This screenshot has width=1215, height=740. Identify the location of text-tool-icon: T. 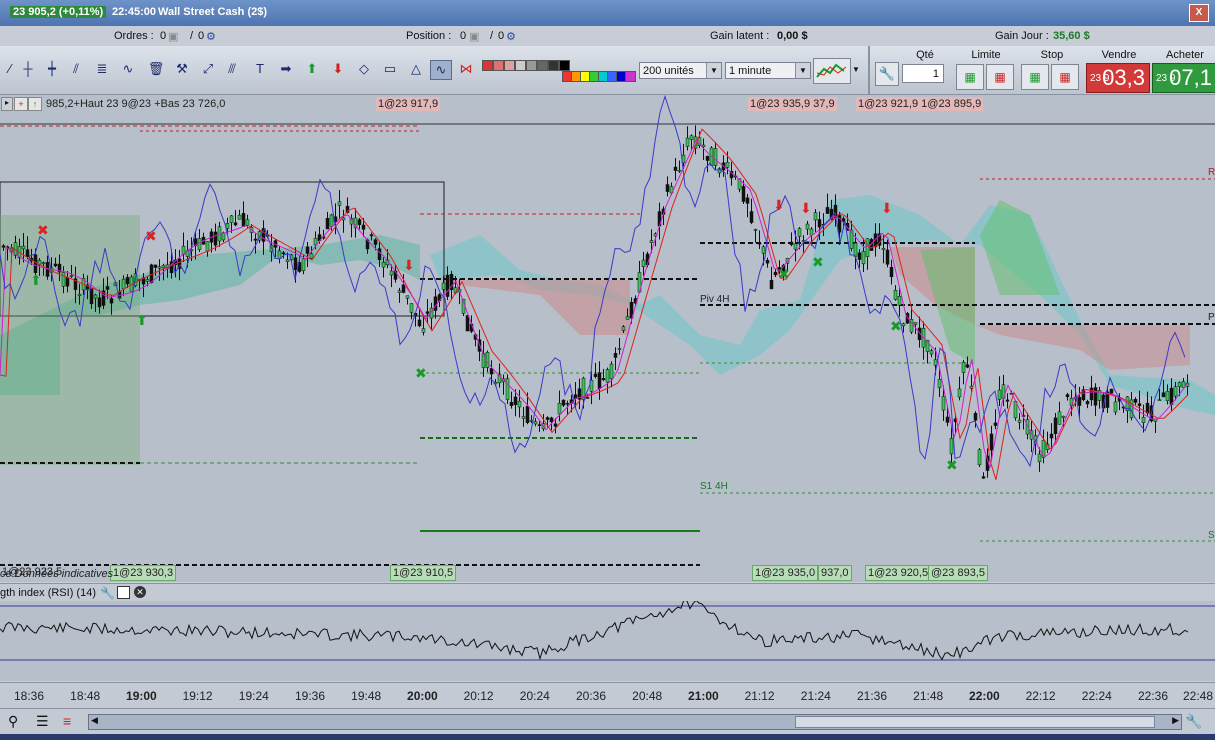
(260, 69).